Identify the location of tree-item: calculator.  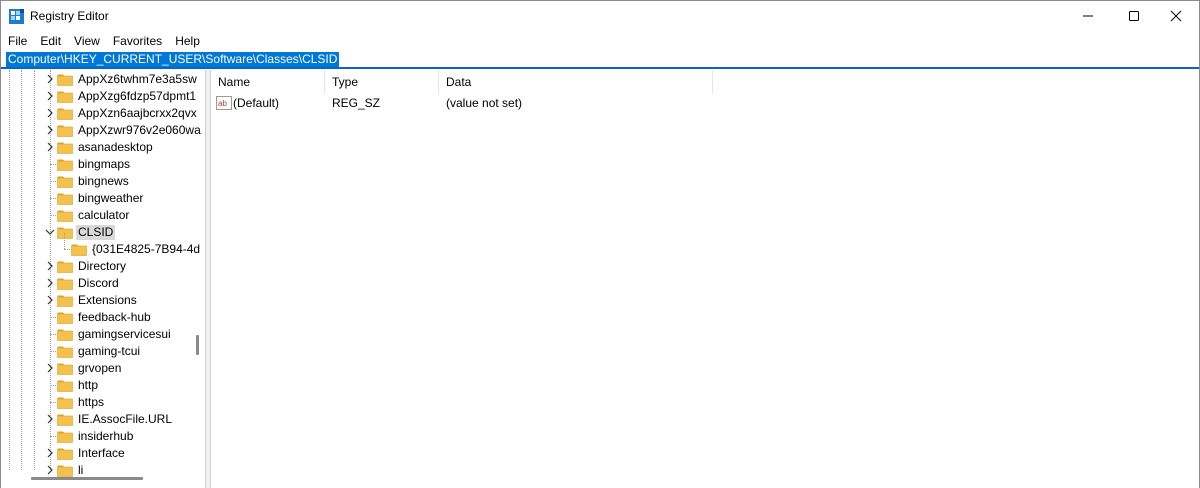
(96, 215).